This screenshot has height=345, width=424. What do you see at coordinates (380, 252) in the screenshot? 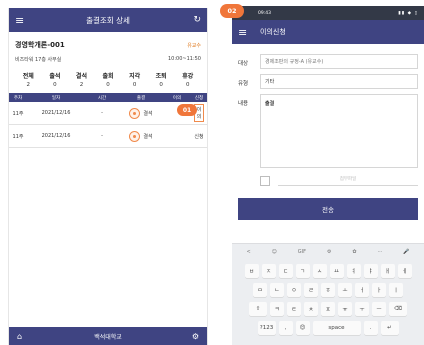
I see `more-icon: ···` at bounding box center [380, 252].